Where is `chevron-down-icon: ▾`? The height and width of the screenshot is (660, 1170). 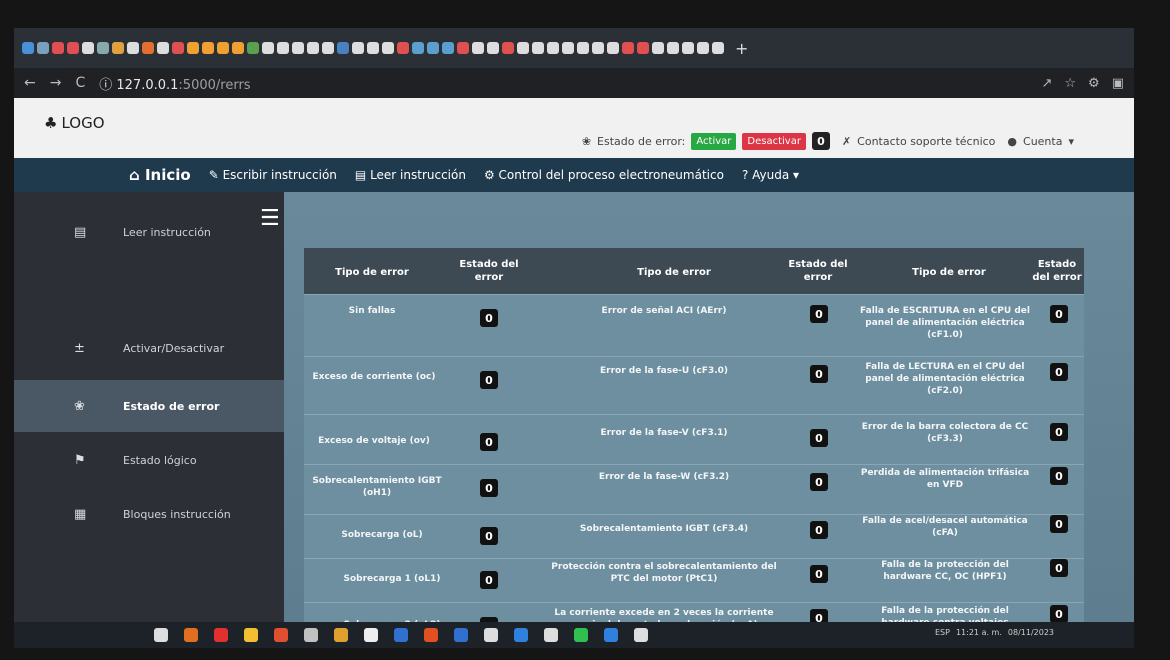 chevron-down-icon: ▾ is located at coordinates (1071, 141).